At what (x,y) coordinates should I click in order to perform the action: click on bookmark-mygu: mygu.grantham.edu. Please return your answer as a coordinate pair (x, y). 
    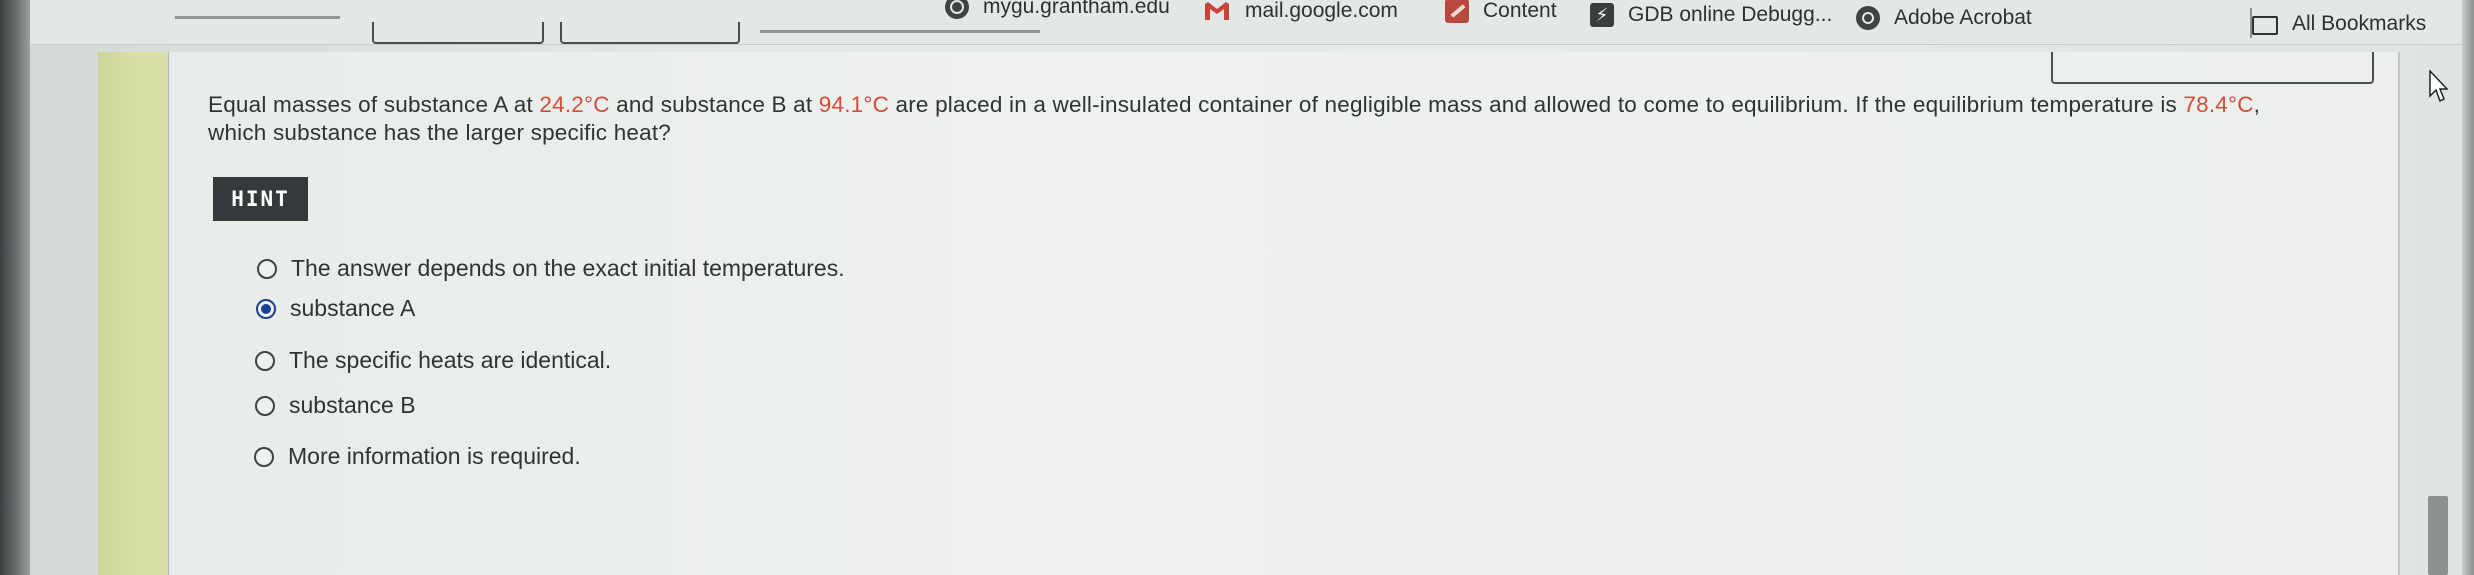
    Looking at the image, I should click on (1057, 11).